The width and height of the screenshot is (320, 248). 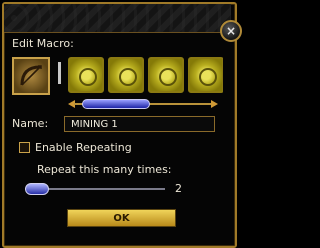 What do you see at coordinates (30, 123) in the screenshot?
I see `name-label: Name:` at bounding box center [30, 123].